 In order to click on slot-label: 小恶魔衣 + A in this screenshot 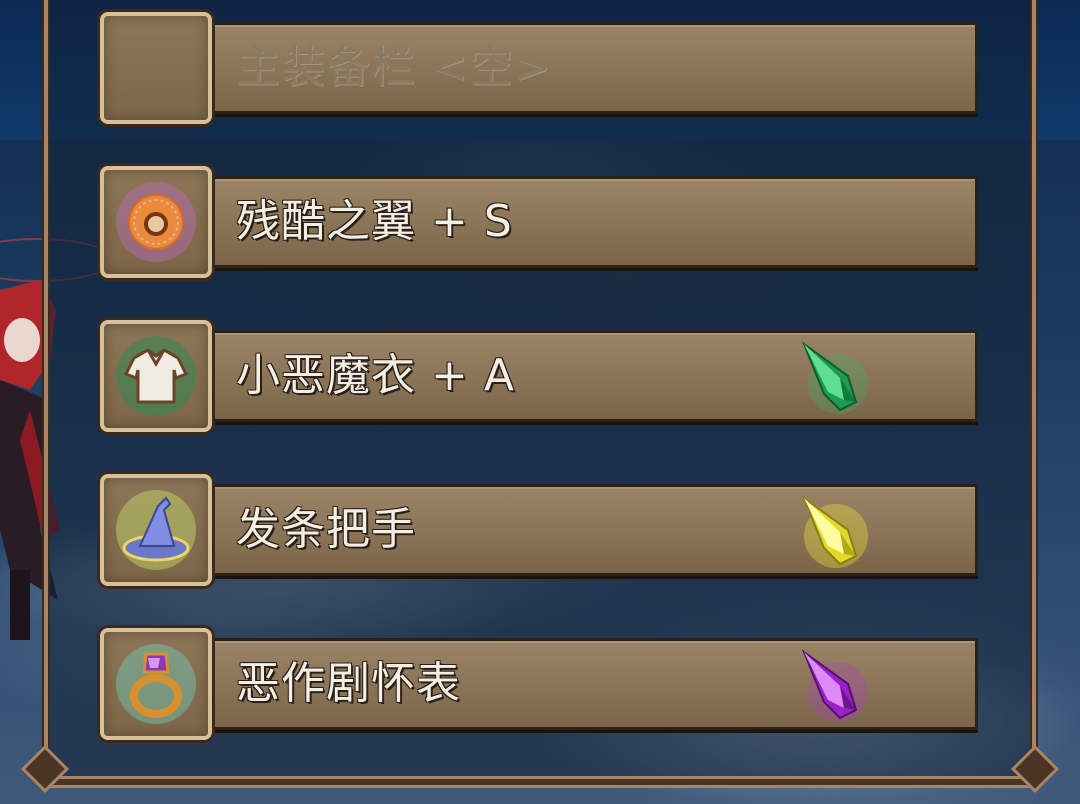, I will do `click(375, 375)`.